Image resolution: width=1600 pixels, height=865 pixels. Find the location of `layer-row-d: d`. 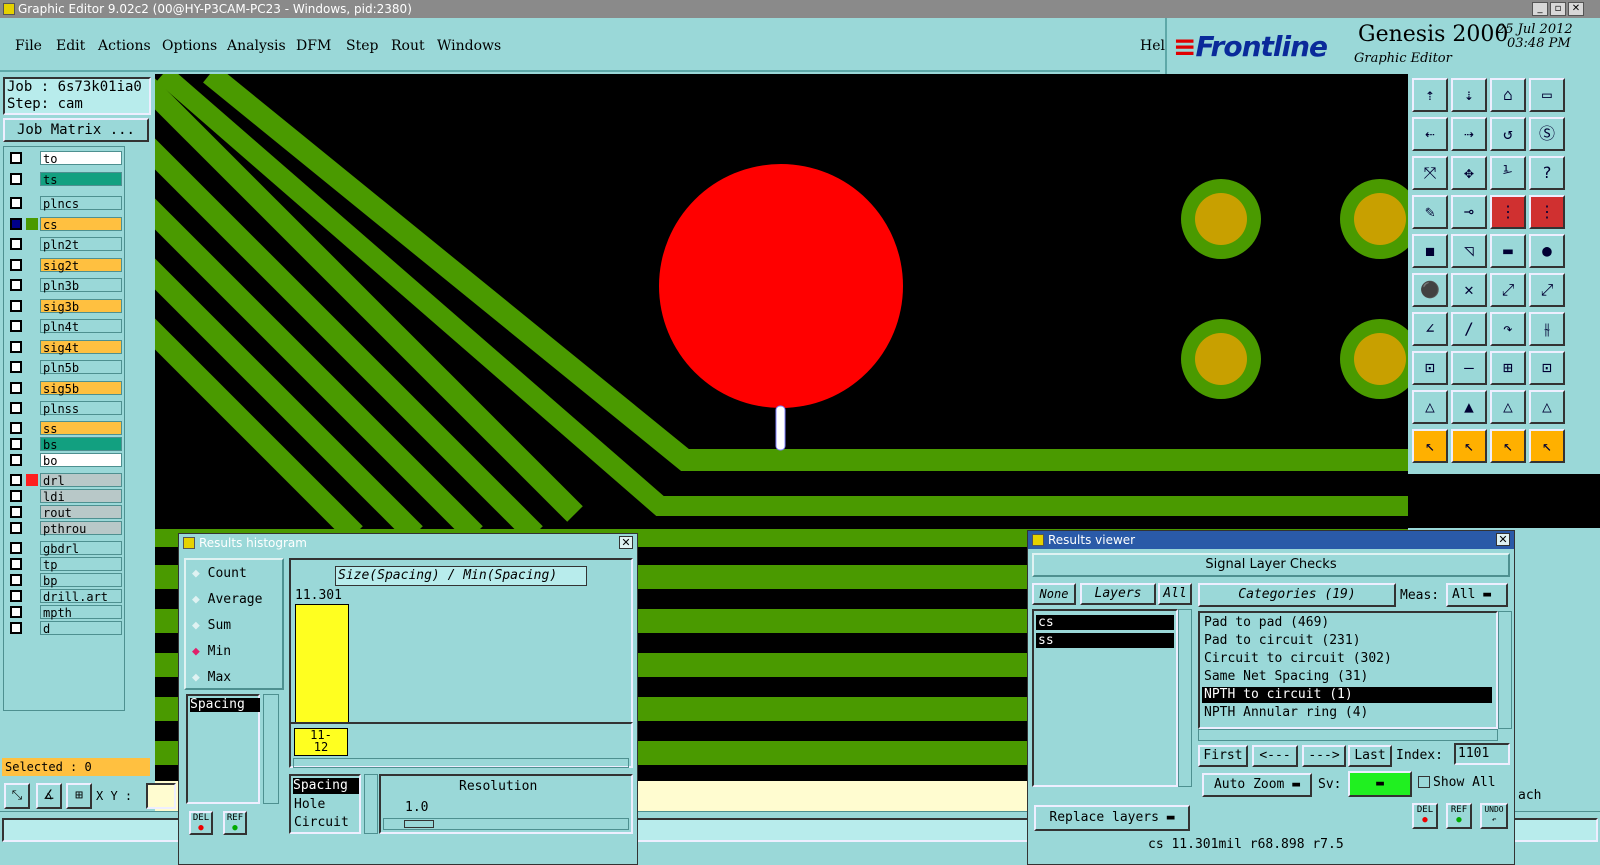

layer-row-d: d is located at coordinates (65, 628).